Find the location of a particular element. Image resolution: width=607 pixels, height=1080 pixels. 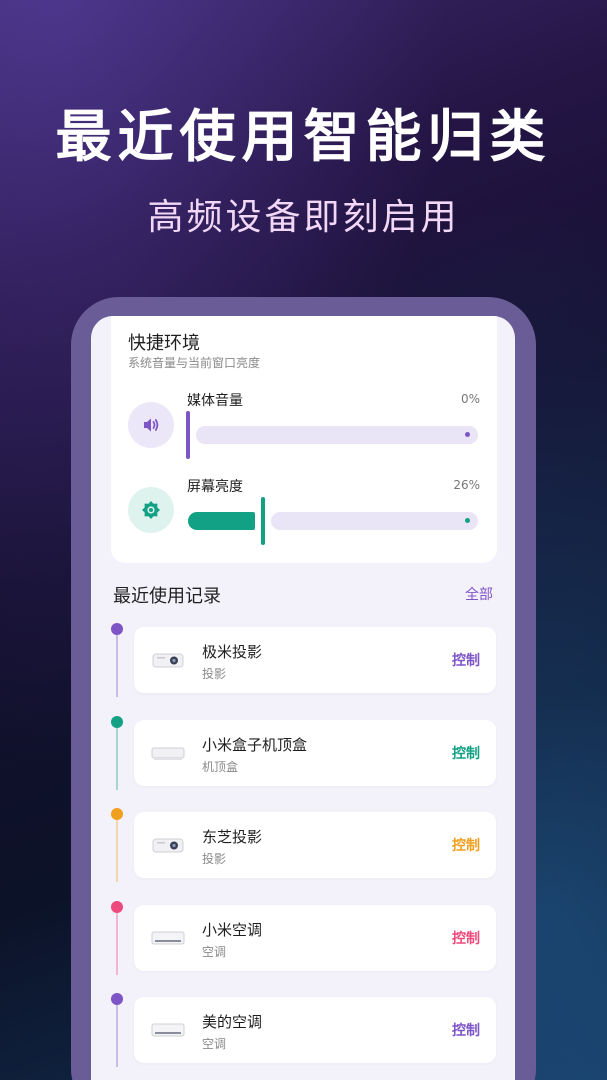

quick-environment-card: 快捷环境 系统音量与当前窗口亮度 媒体音量 0% 屏幕亮度 26% is located at coordinates (304, 439).